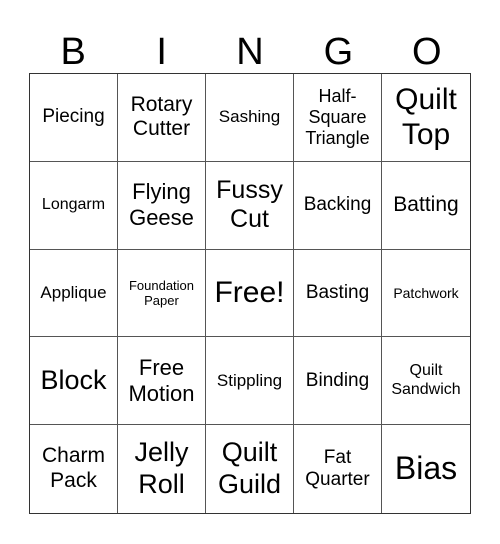  What do you see at coordinates (250, 469) in the screenshot?
I see `bingo-cell: Quilt Guild` at bounding box center [250, 469].